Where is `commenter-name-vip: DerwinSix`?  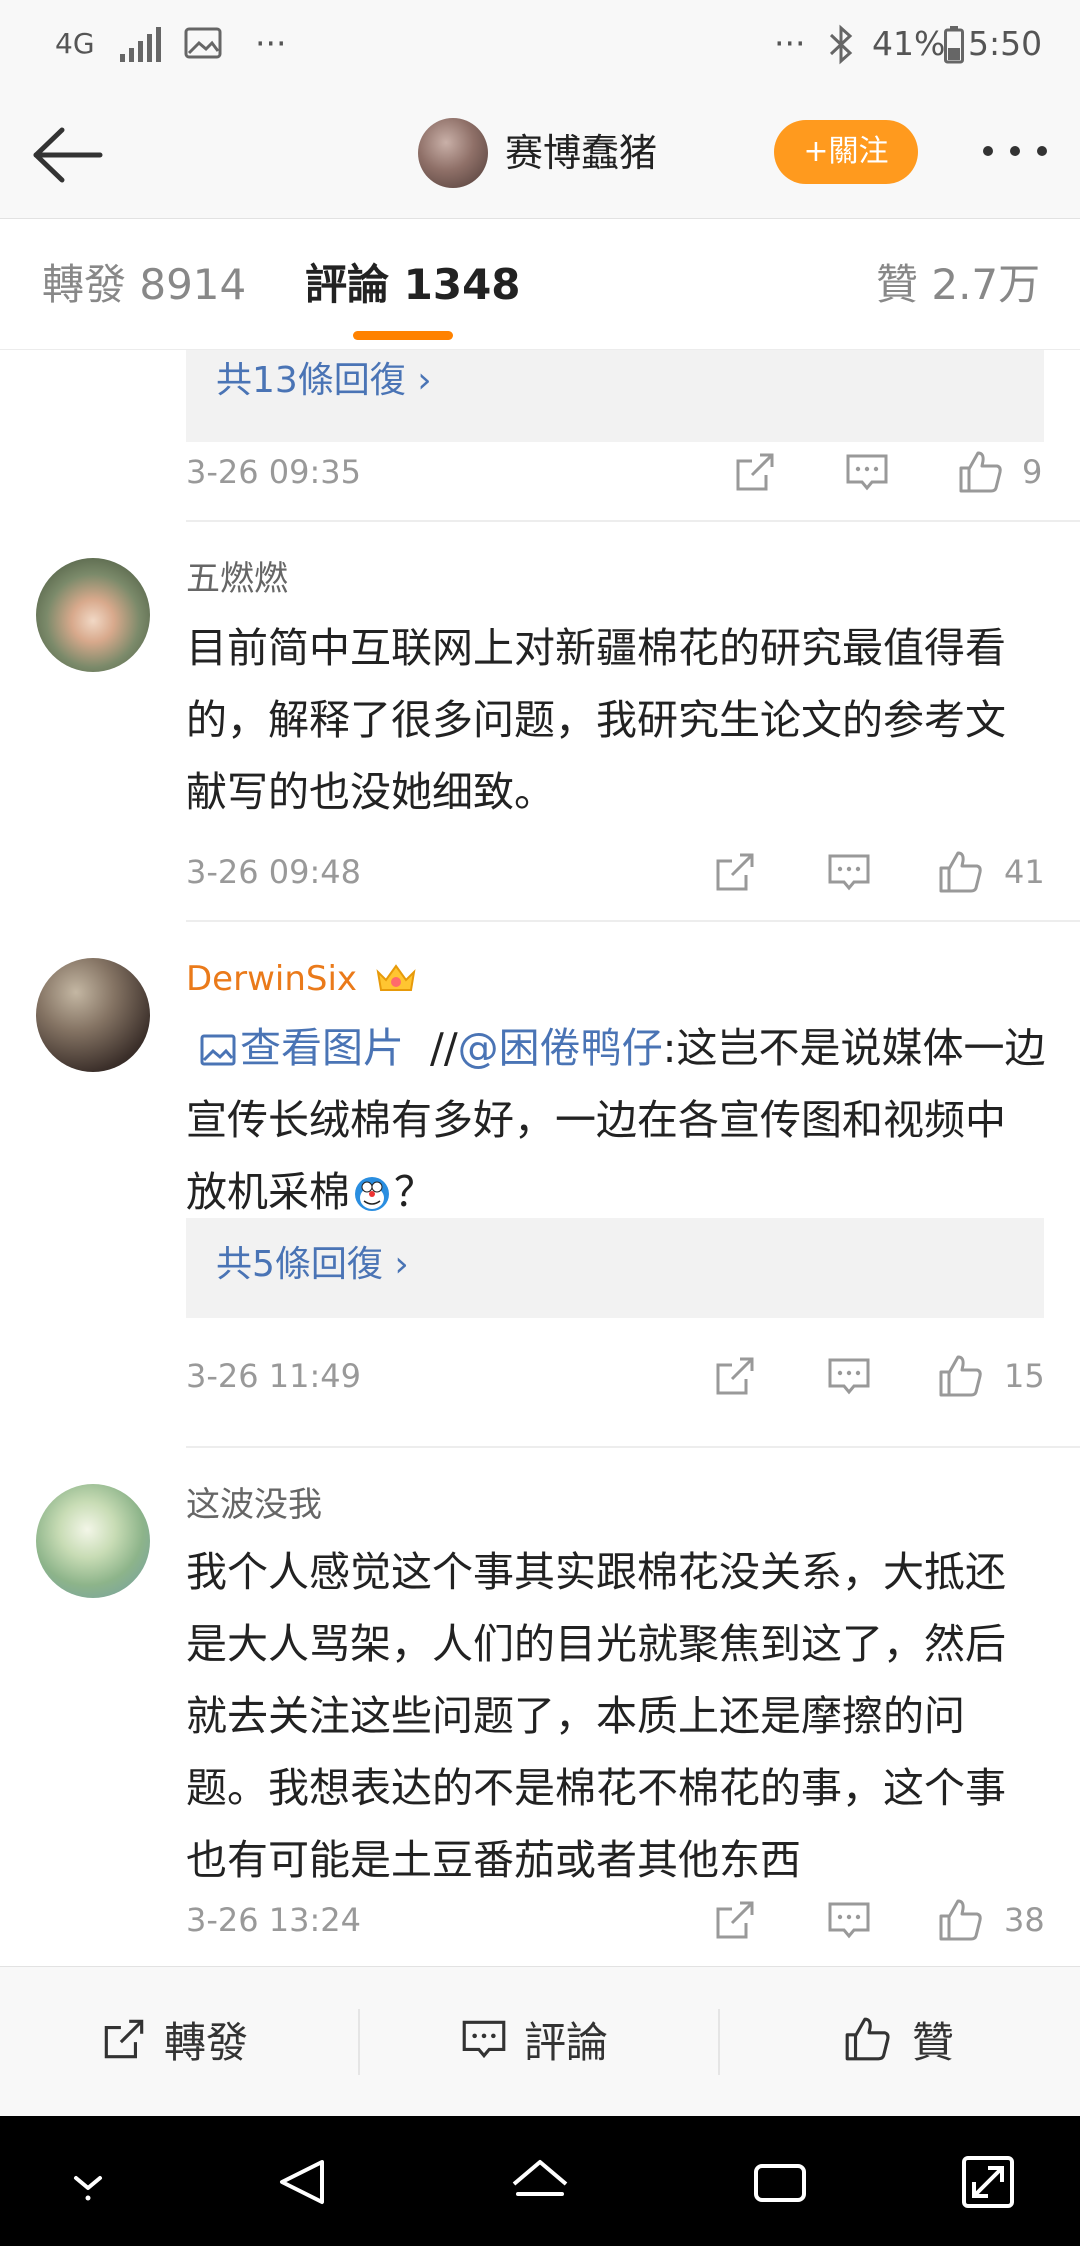 commenter-name-vip: DerwinSix is located at coordinates (302, 979).